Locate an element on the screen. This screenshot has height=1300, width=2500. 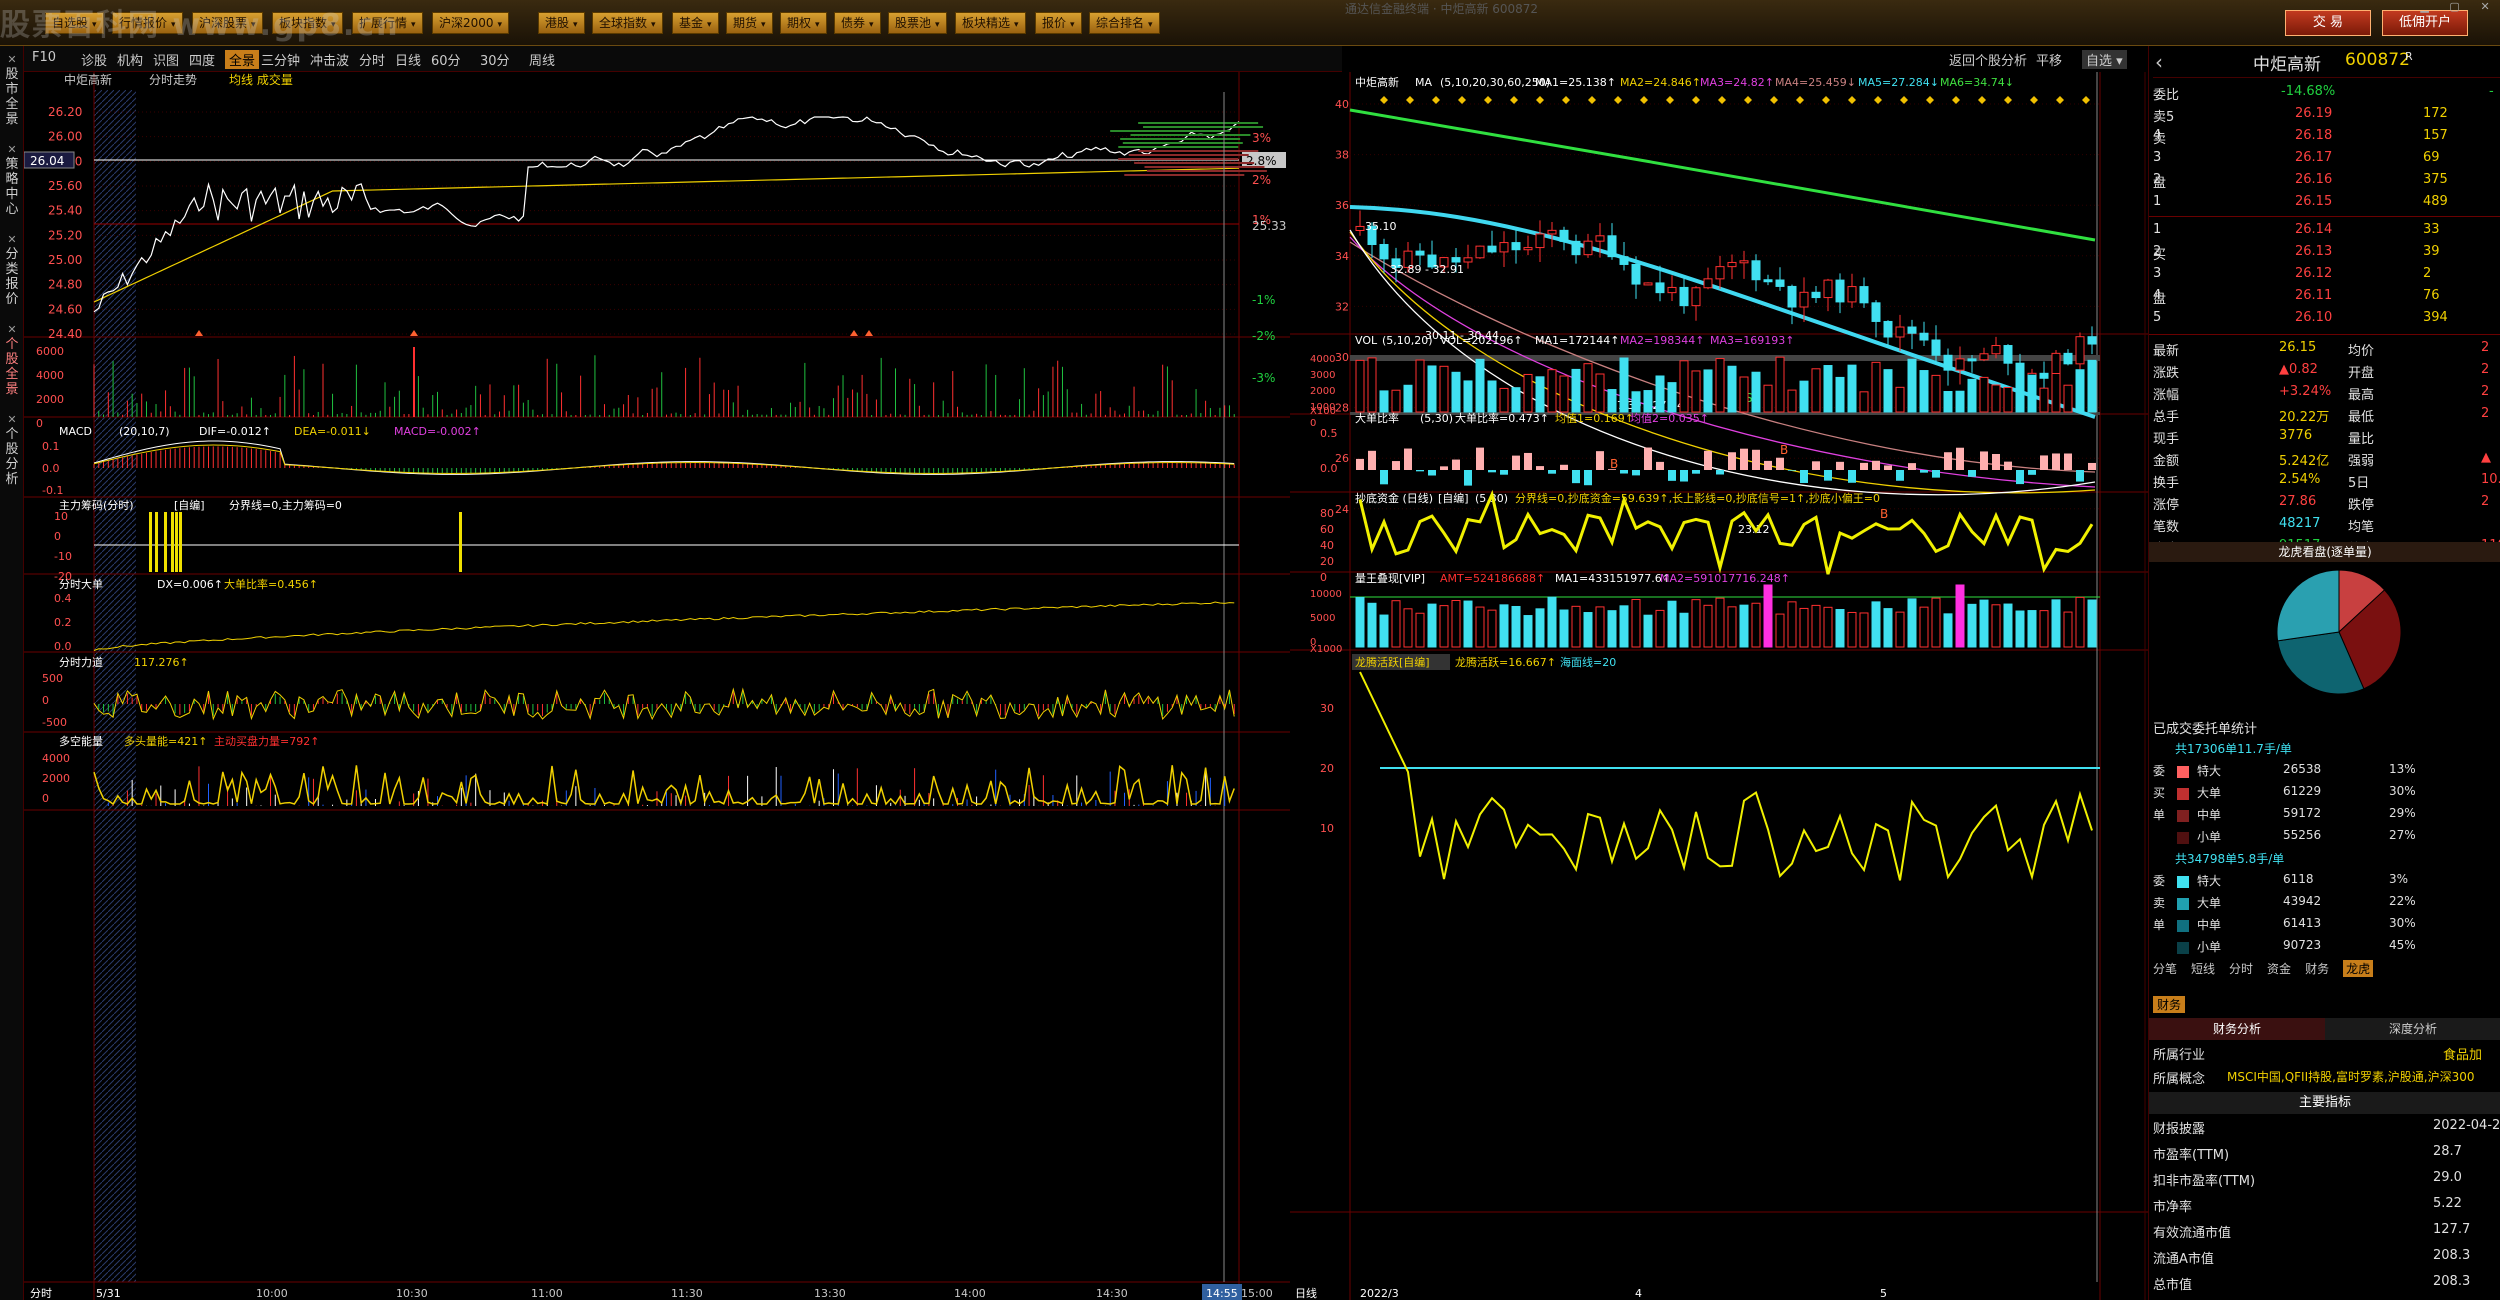
trade-button: 交 易 is located at coordinates (2328, 23).